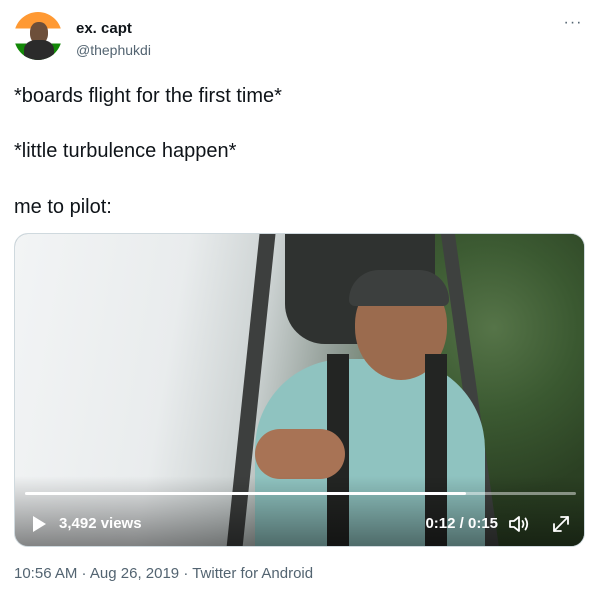 The image size is (600, 597). What do you see at coordinates (148, 96) in the screenshot?
I see `tweet-text-line-1: *boards flight for the first time*` at bounding box center [148, 96].